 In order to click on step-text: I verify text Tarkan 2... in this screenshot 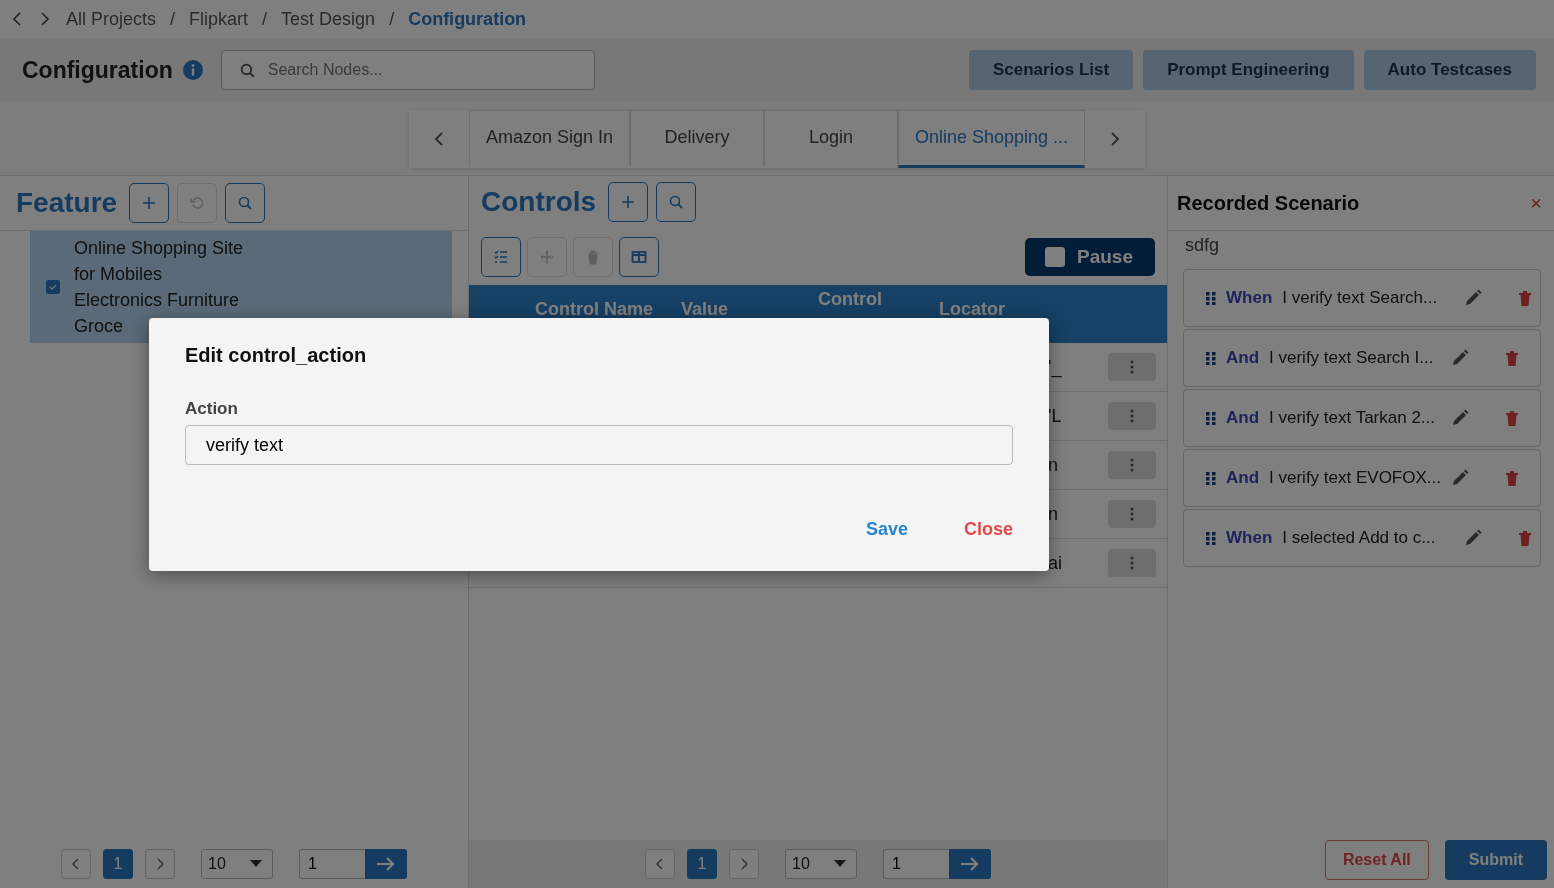, I will do `click(1353, 418)`.